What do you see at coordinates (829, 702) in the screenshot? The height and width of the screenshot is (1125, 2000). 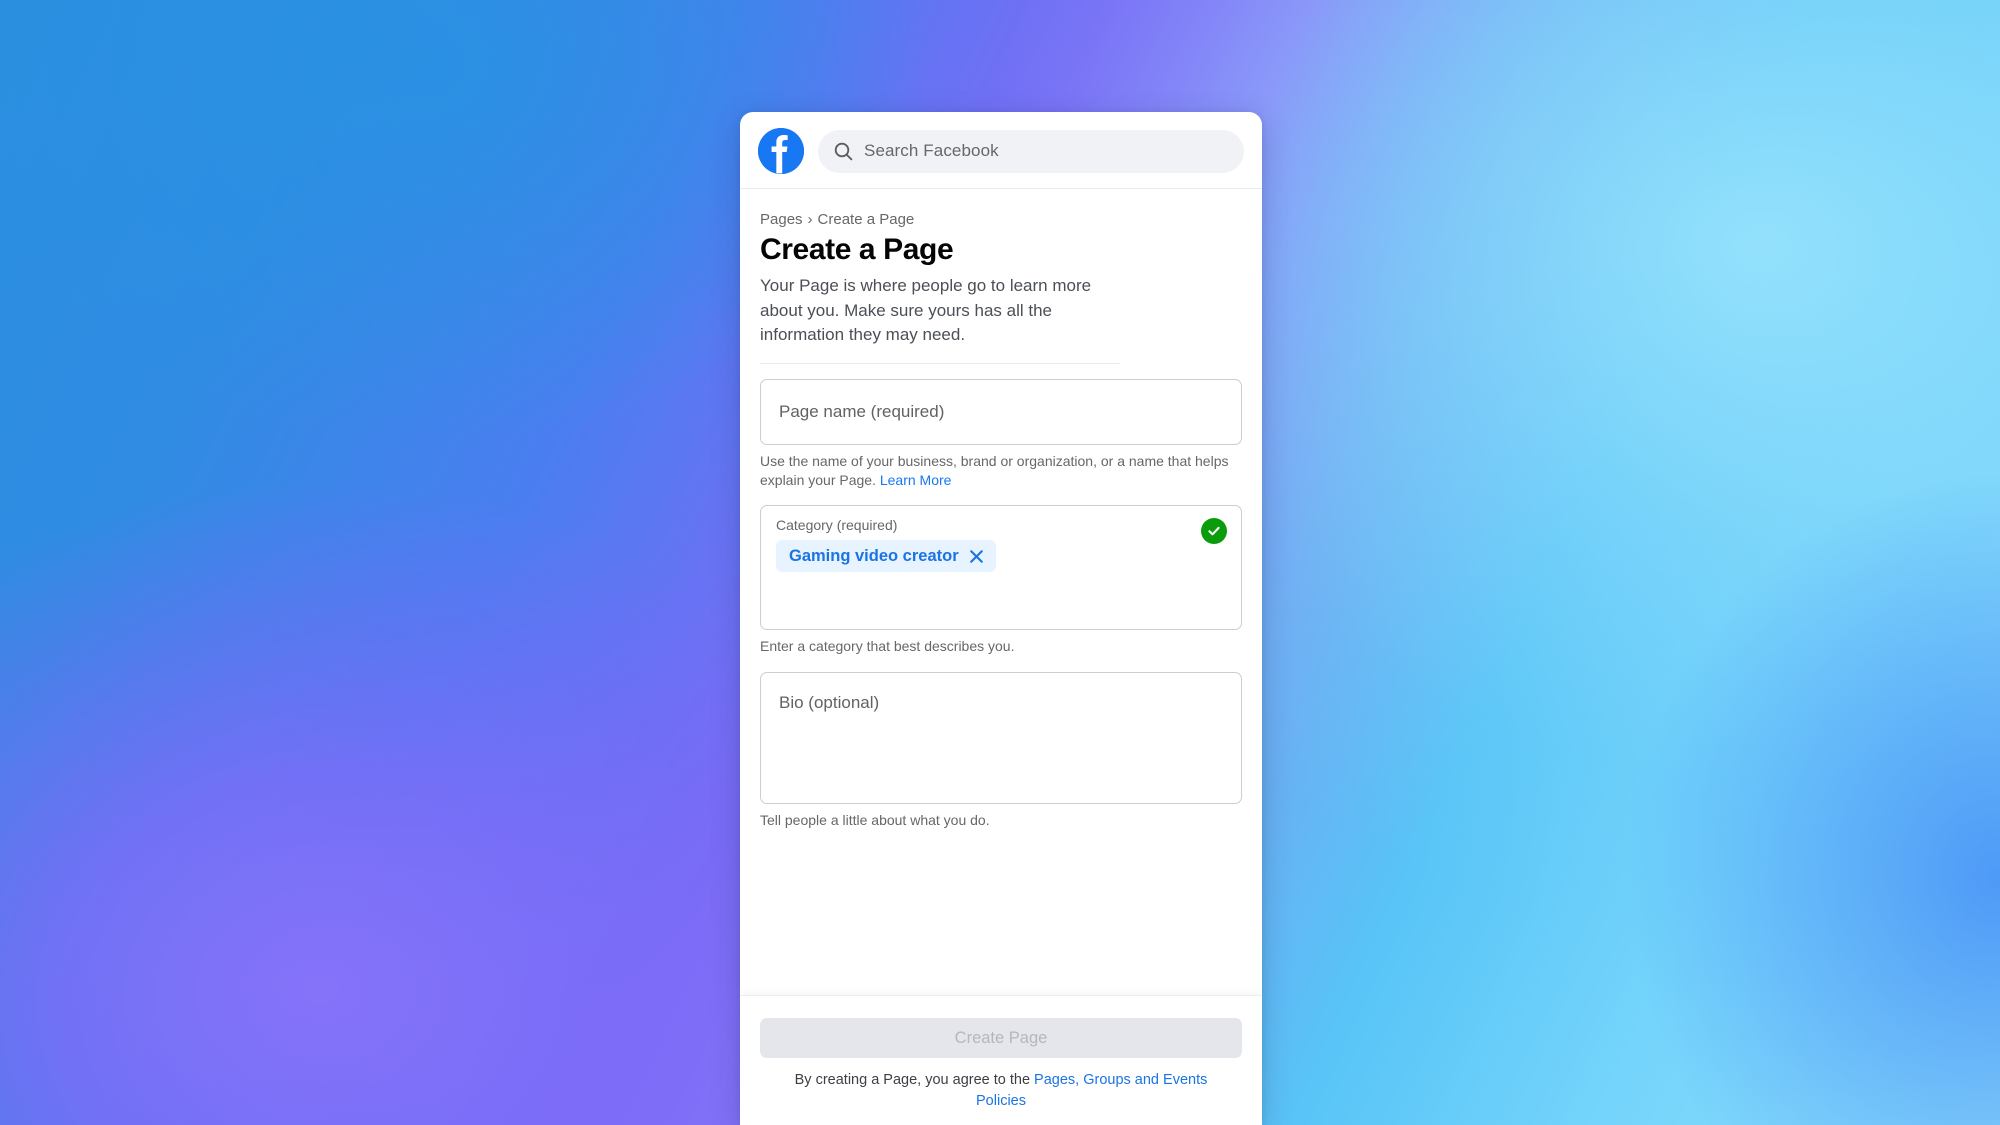 I see `bio-placeholder: Bio (optional)` at bounding box center [829, 702].